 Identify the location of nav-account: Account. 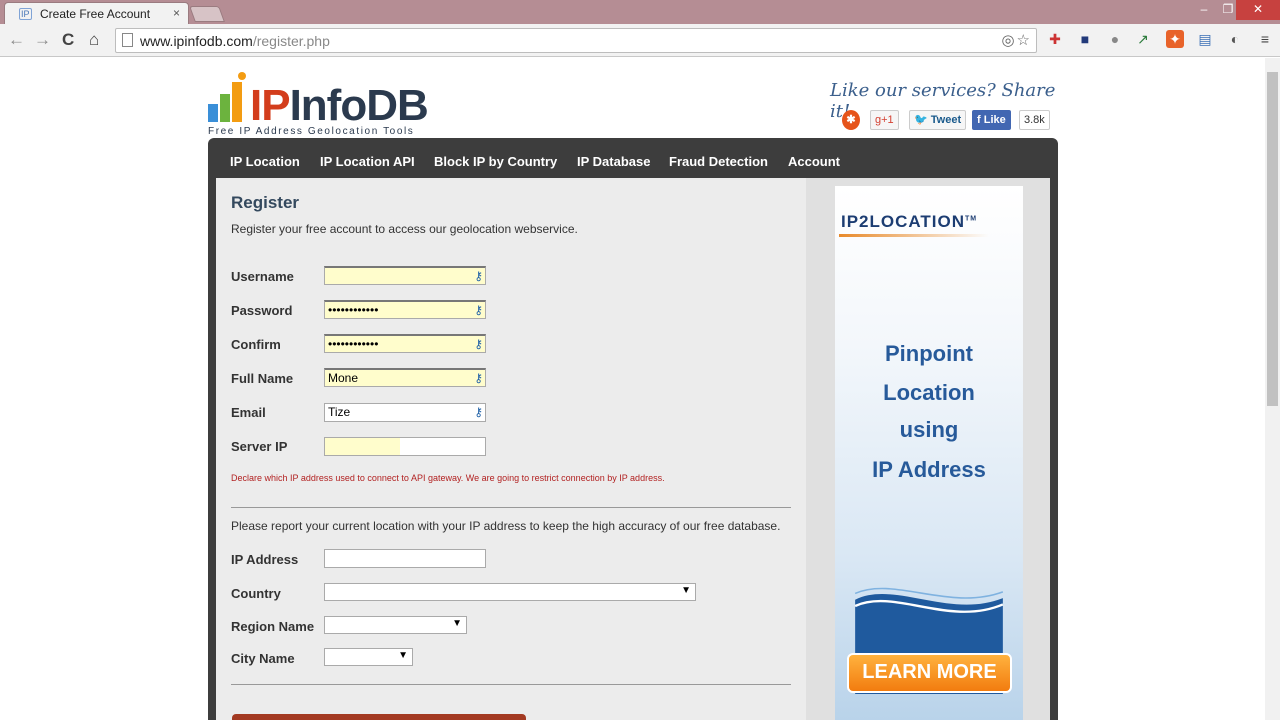
(814, 161).